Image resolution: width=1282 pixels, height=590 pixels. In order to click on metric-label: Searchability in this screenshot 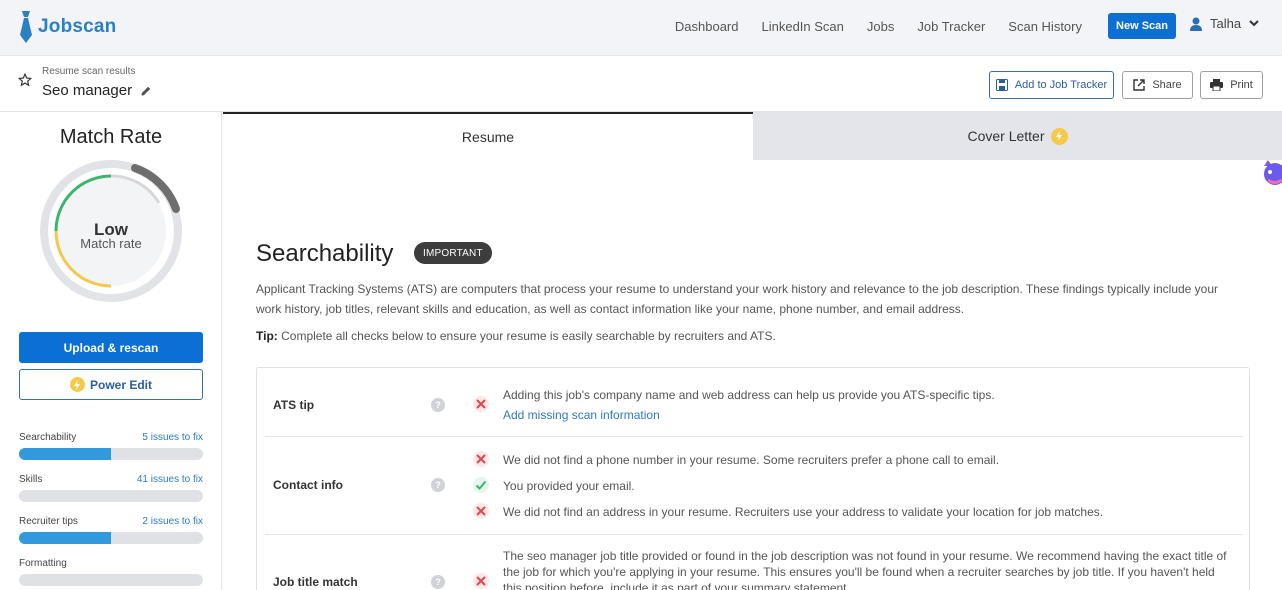, I will do `click(48, 437)`.